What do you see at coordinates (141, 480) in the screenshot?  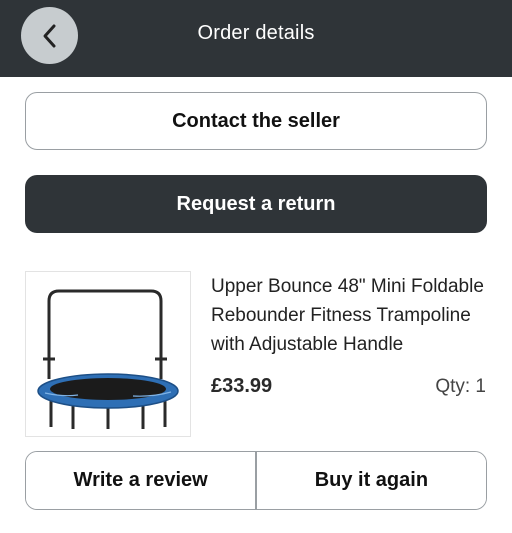 I see `write-review-button: Write a review` at bounding box center [141, 480].